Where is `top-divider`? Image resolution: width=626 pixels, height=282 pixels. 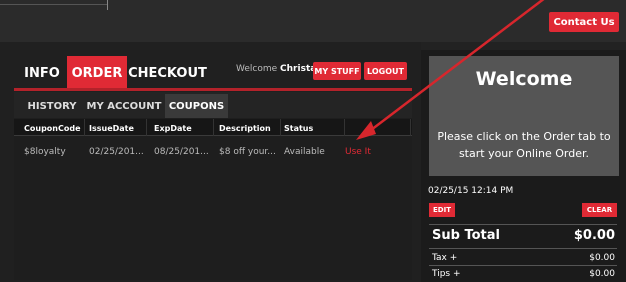 top-divider is located at coordinates (107, 5).